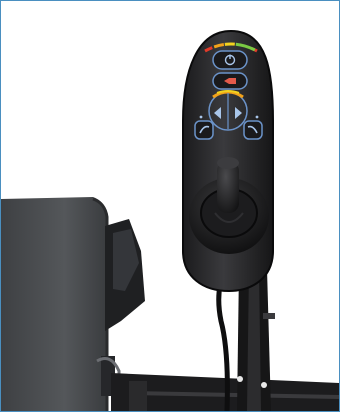 The image size is (340, 412). I want to click on mode-right-button, so click(253, 130).